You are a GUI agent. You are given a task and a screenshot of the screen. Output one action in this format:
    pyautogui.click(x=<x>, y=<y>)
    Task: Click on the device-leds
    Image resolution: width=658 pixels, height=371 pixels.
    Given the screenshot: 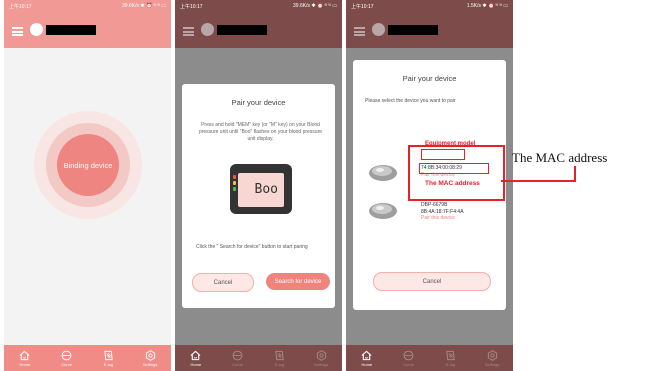 What is the action you would take?
    pyautogui.click(x=234, y=184)
    